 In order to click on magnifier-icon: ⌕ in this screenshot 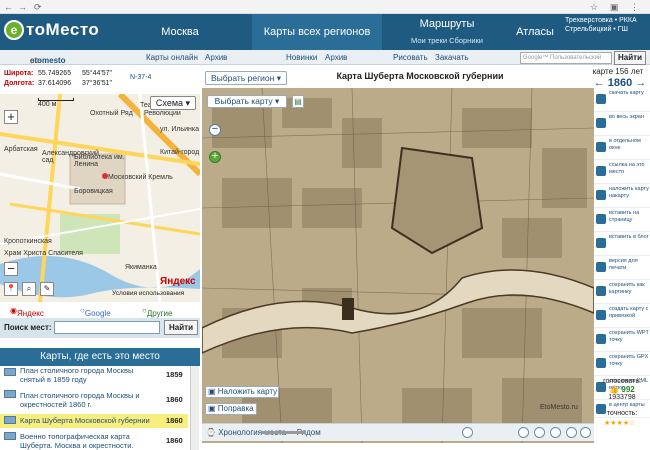, I will do `click(29, 289)`.